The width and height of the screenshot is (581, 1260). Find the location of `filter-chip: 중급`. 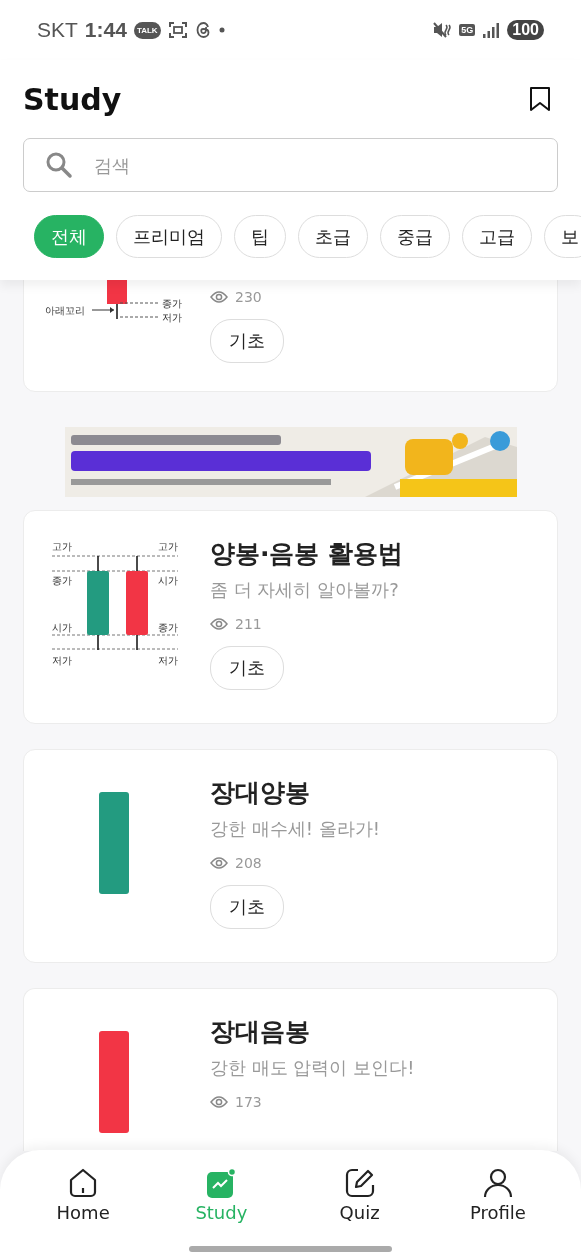

filter-chip: 중급 is located at coordinates (415, 236).